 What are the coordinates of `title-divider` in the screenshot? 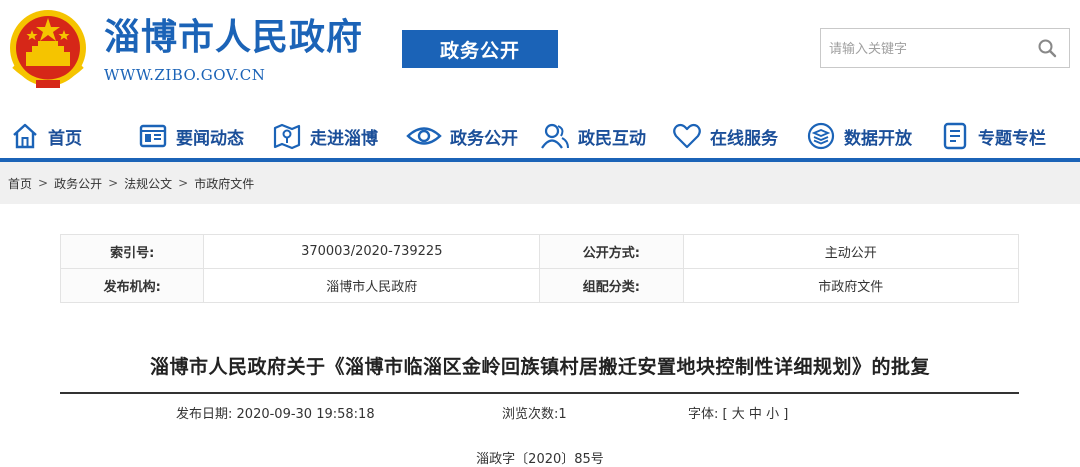 It's located at (539, 393).